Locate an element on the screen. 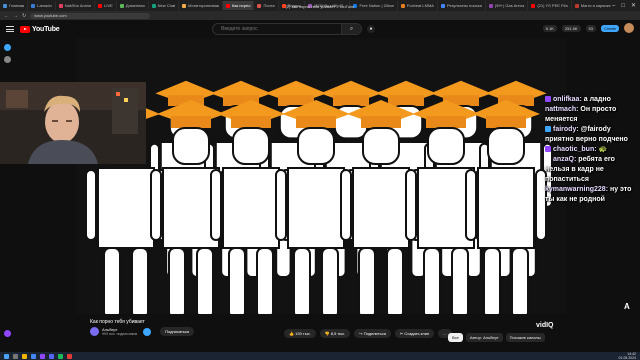 This screenshot has width=640, height=360. start-icon is located at coordinates (6, 356).